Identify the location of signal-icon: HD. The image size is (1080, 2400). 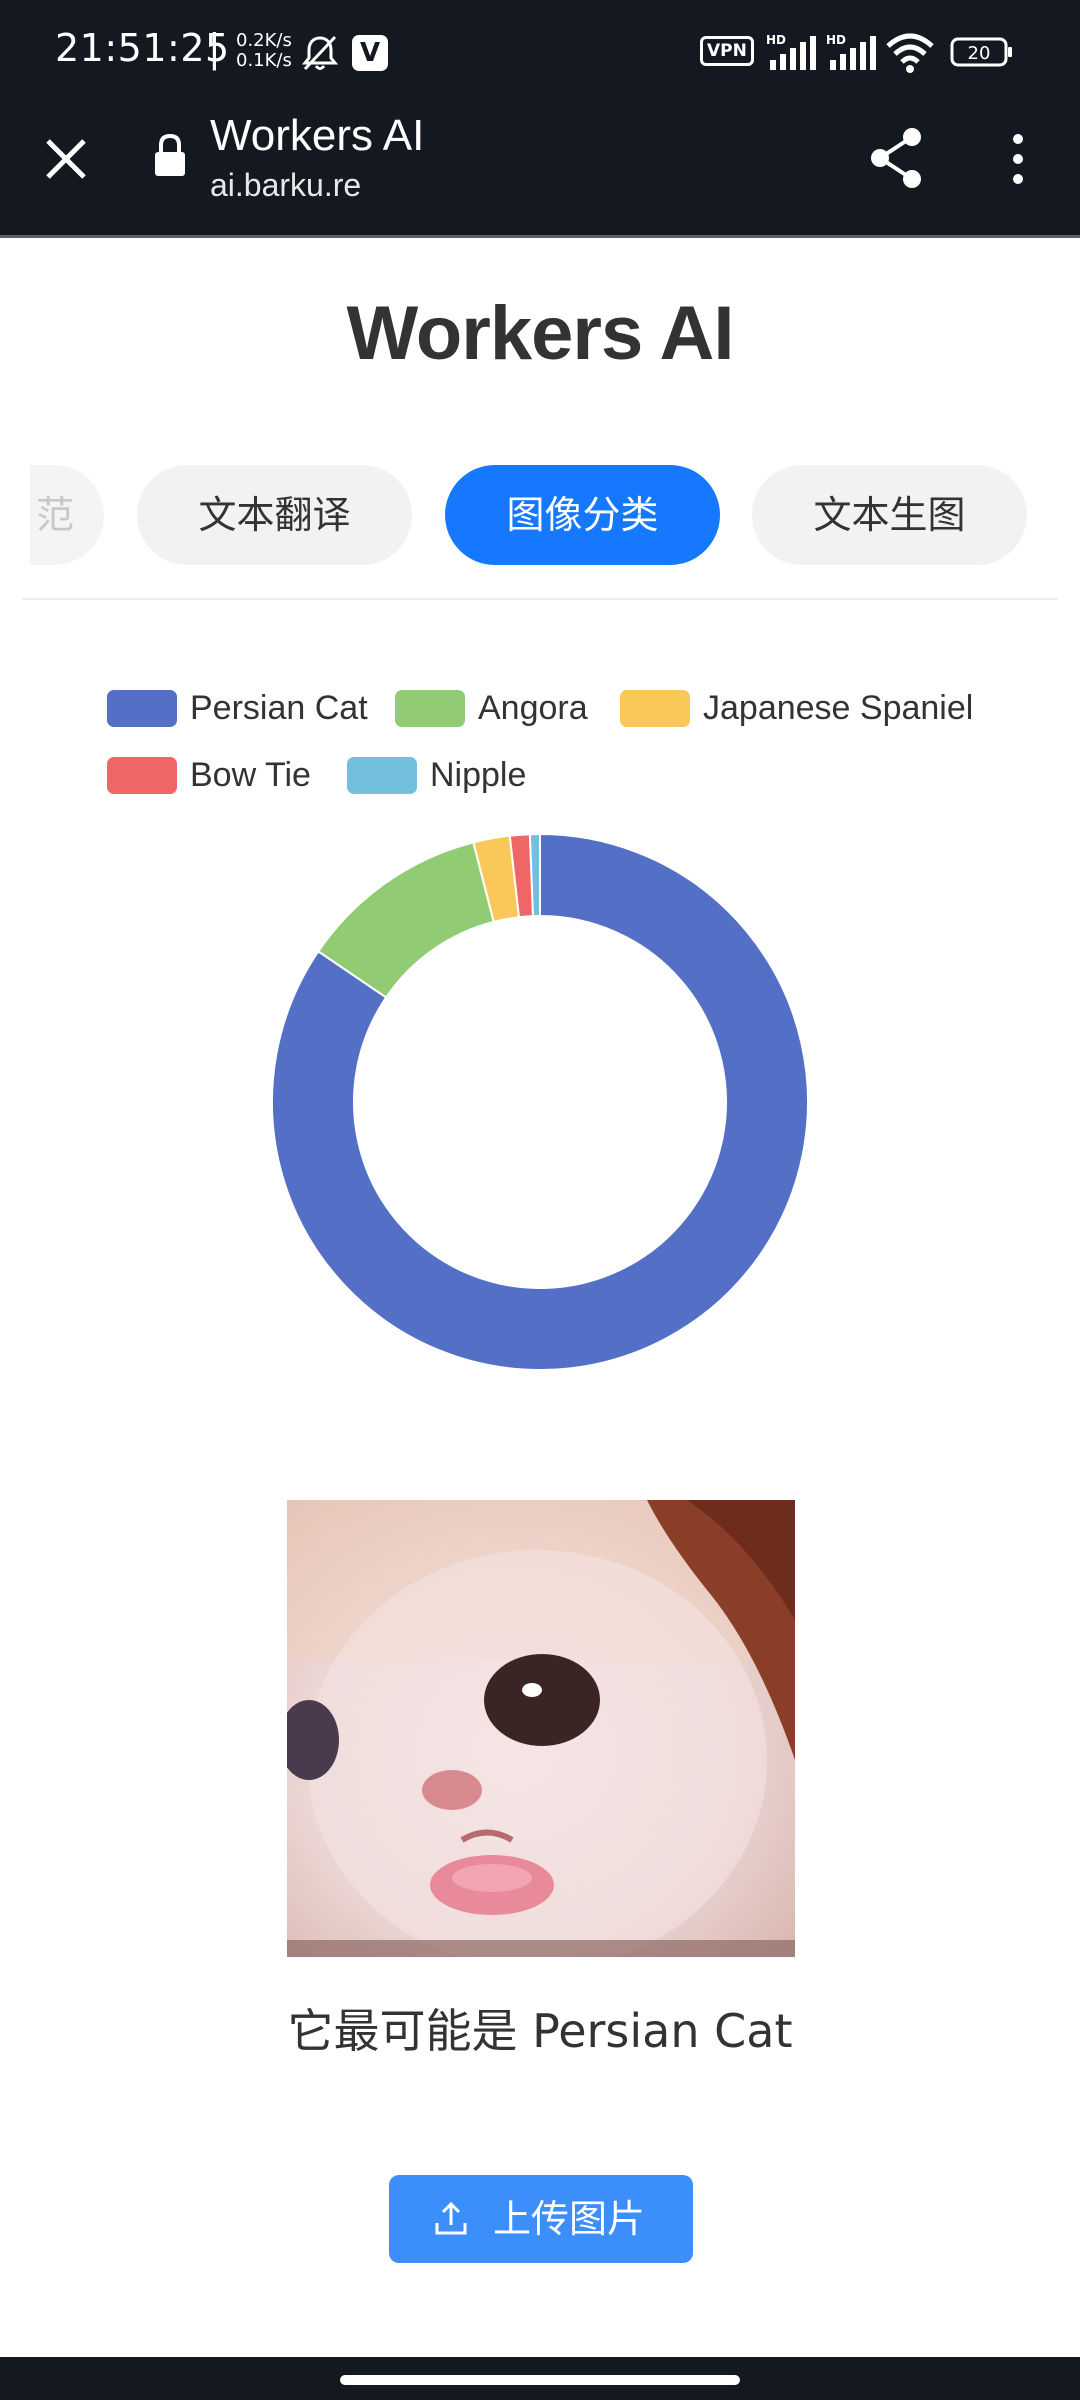
(791, 51).